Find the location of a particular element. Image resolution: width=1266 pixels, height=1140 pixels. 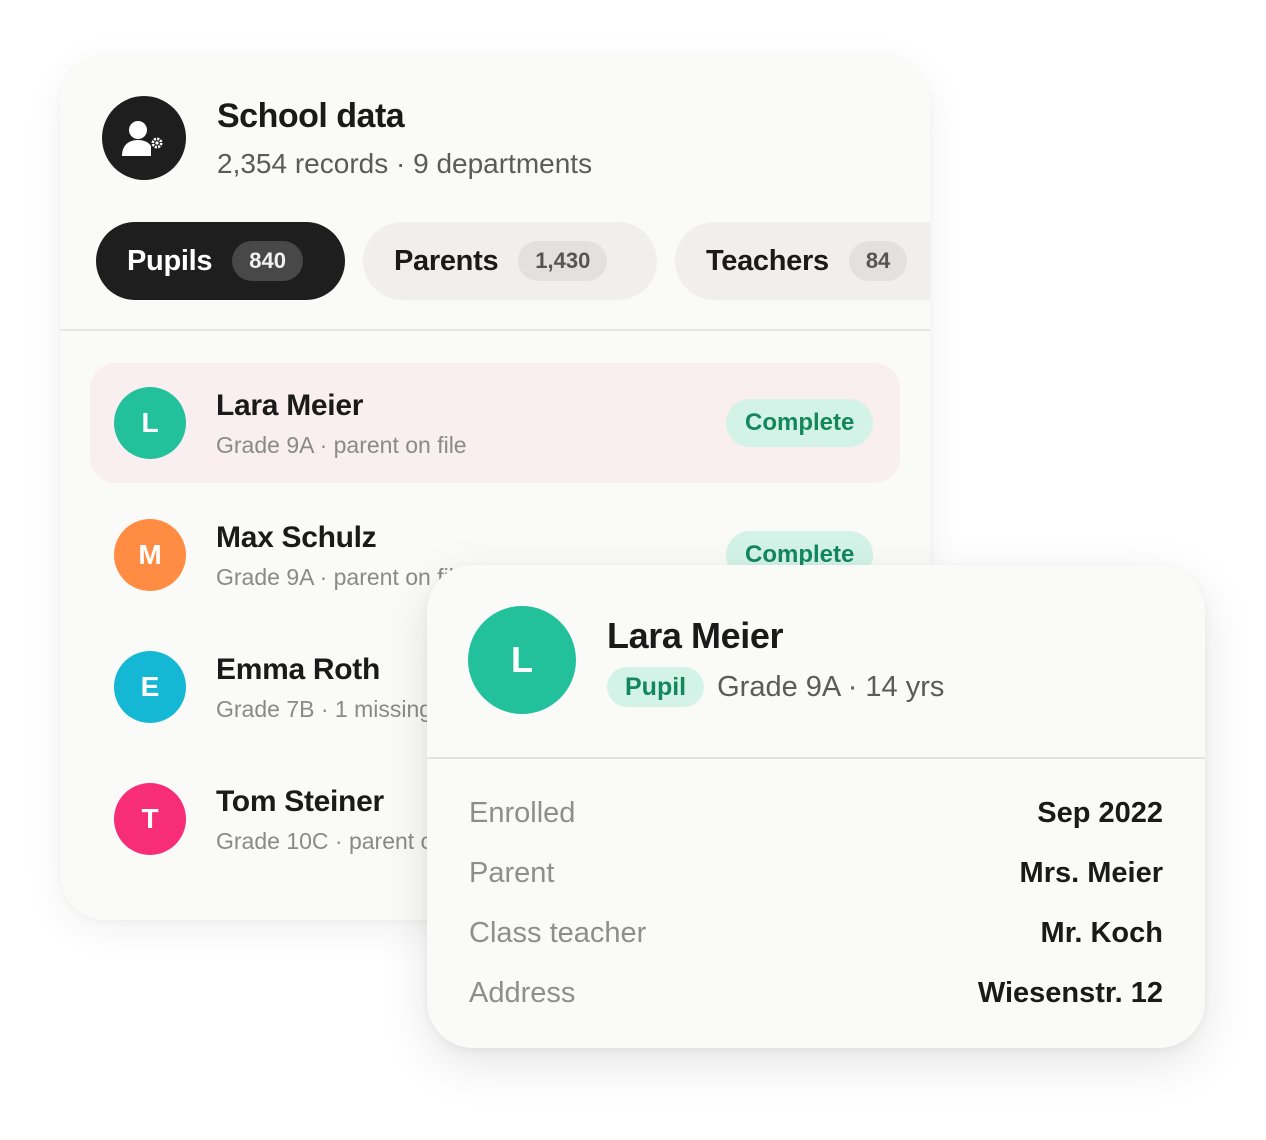

page-title: School data is located at coordinates (311, 116).